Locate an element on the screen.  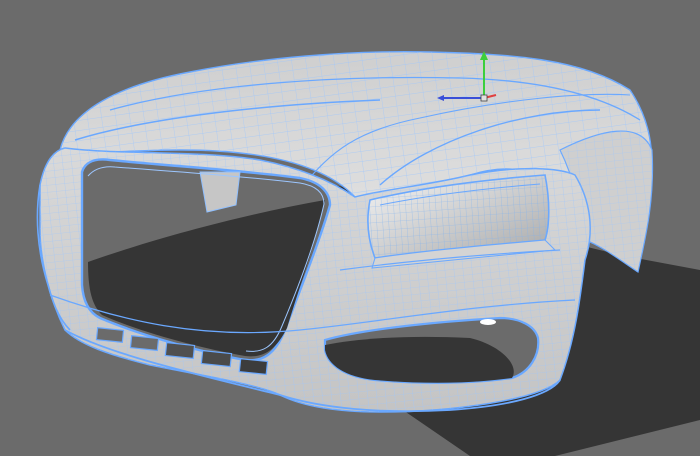
intake-highlight is located at coordinates (488, 322).